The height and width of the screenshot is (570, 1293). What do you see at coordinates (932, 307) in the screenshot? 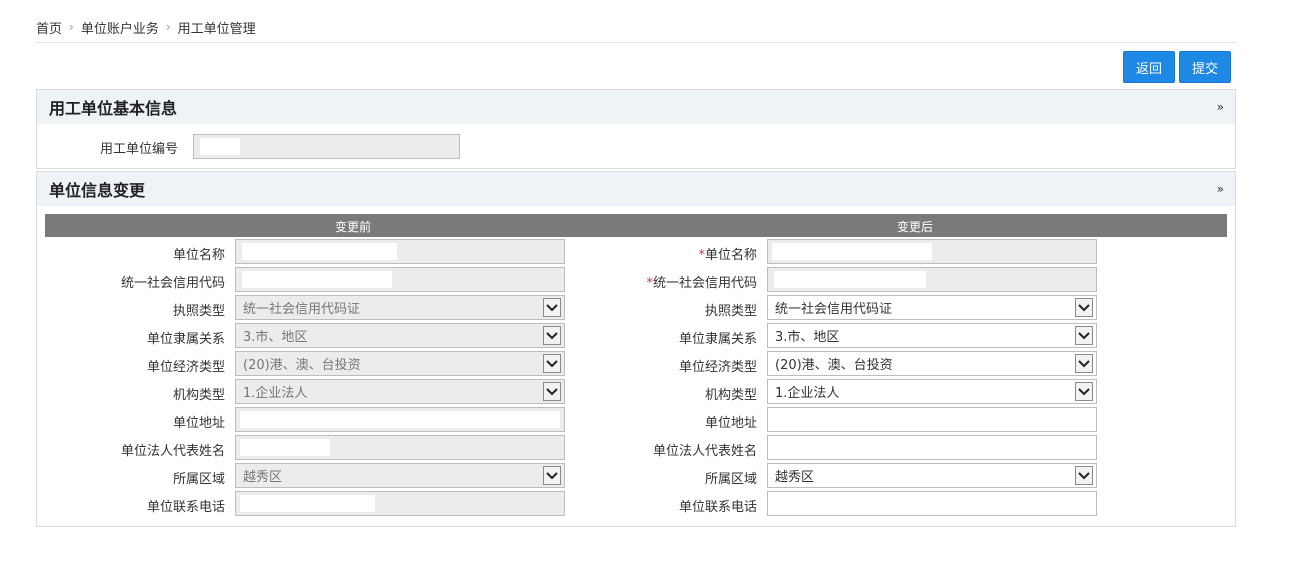
I see `after-select: 统一社会信用代码证` at bounding box center [932, 307].